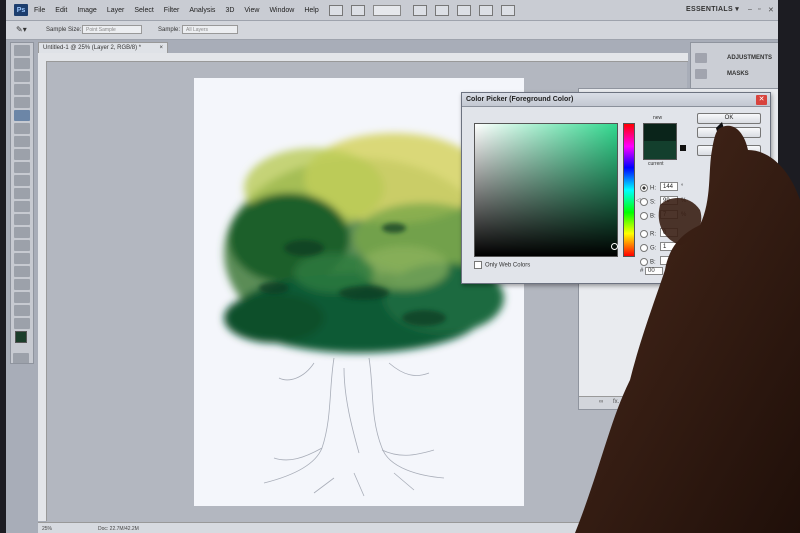 The height and width of the screenshot is (533, 800). What do you see at coordinates (22, 63) in the screenshot?
I see `marquee-tool-icon` at bounding box center [22, 63].